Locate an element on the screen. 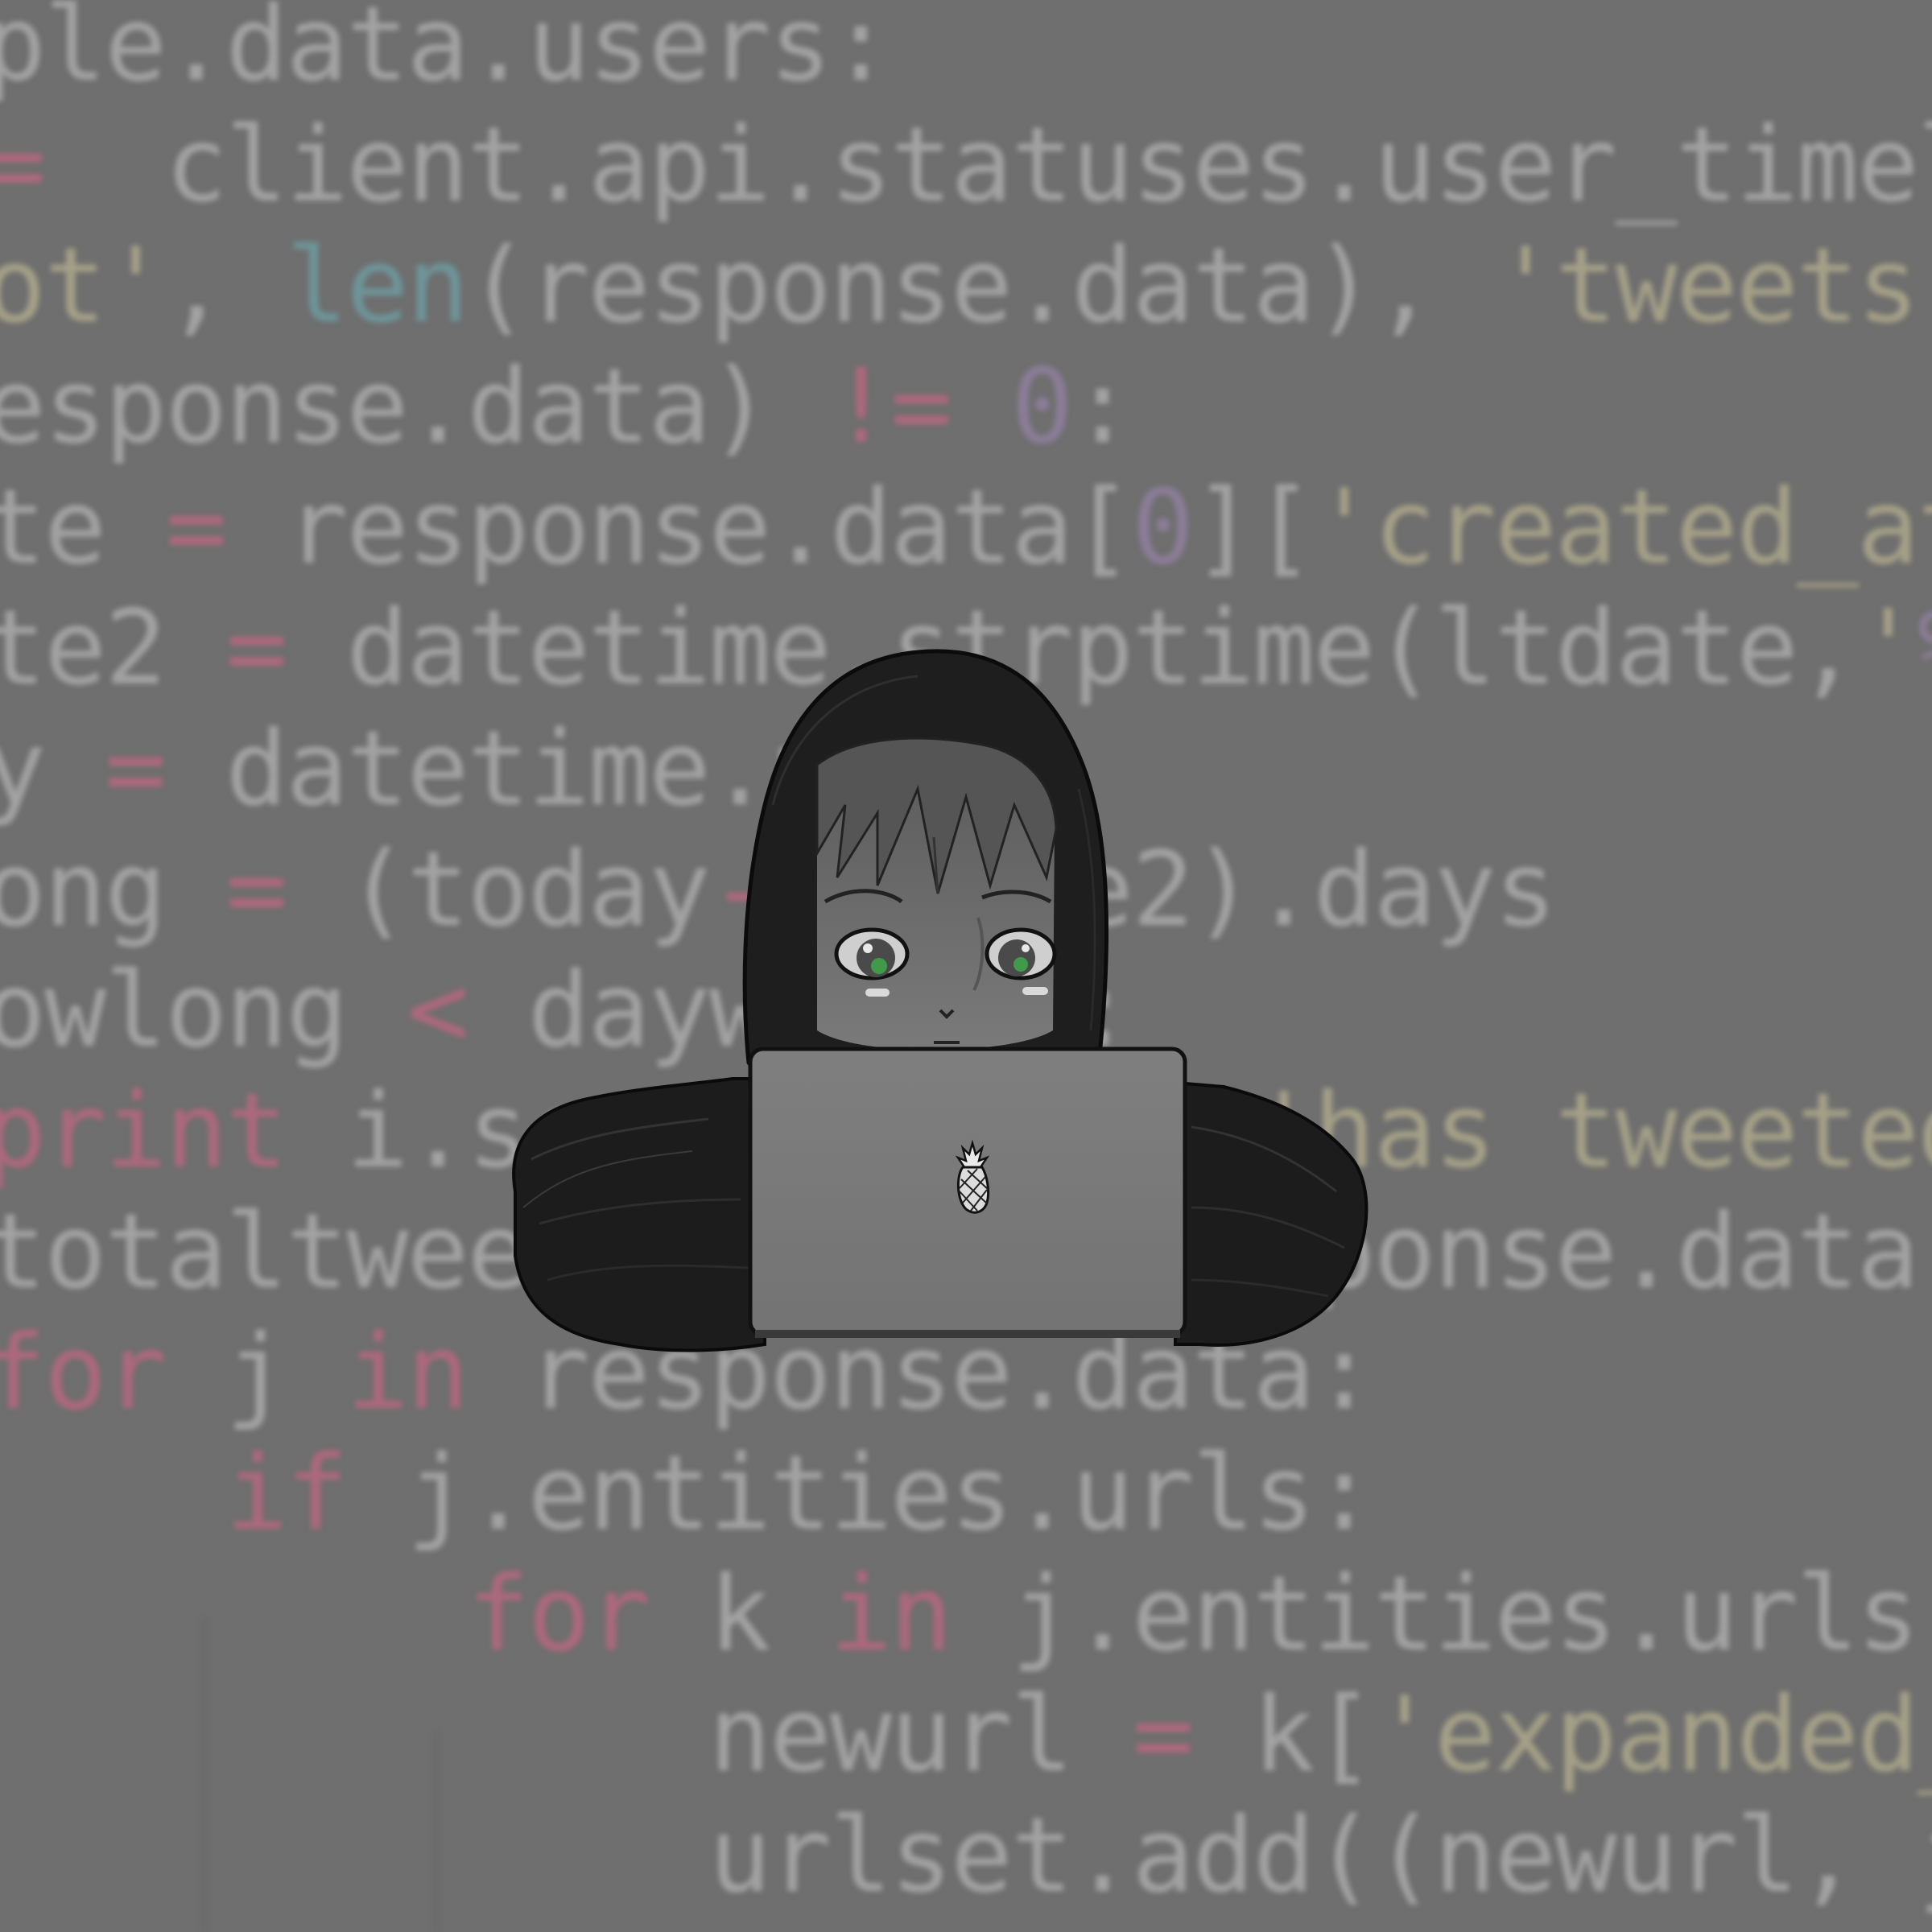 This screenshot has width=1932, height=1932. code-token: ot' is located at coordinates (83, 286).